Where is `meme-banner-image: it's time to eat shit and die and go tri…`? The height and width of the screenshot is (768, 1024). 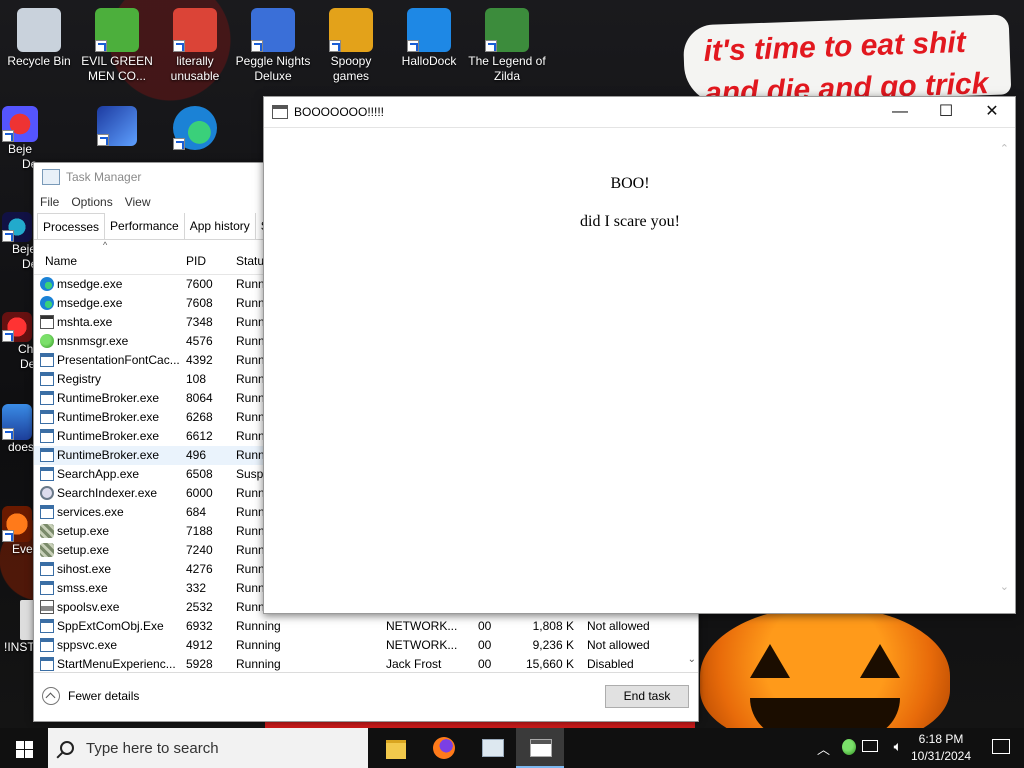
meme-banner-image: it's time to eat shit and die and go tri… is located at coordinates (847, 60).